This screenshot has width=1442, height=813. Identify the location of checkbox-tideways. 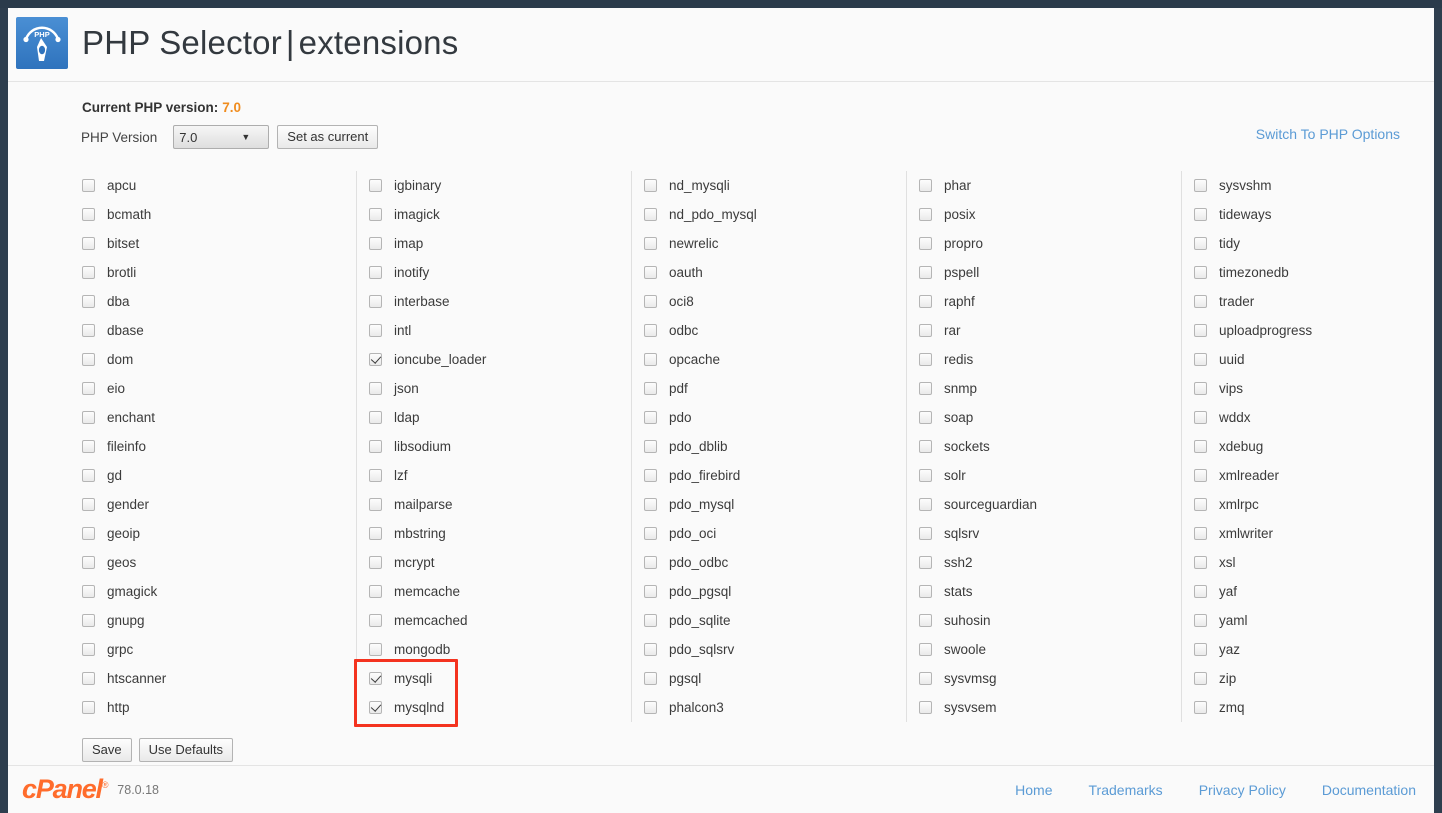
(1200, 214).